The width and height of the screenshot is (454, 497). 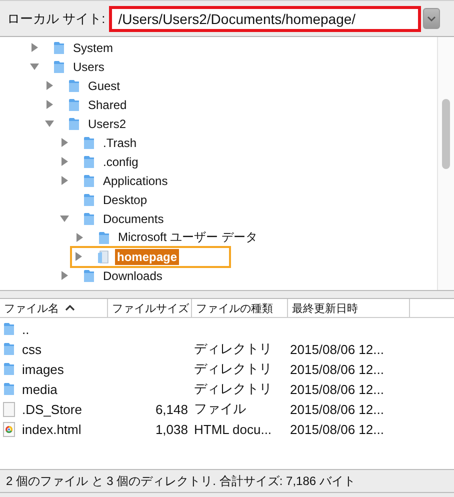 What do you see at coordinates (446, 134) in the screenshot?
I see `scrollbar-thumb` at bounding box center [446, 134].